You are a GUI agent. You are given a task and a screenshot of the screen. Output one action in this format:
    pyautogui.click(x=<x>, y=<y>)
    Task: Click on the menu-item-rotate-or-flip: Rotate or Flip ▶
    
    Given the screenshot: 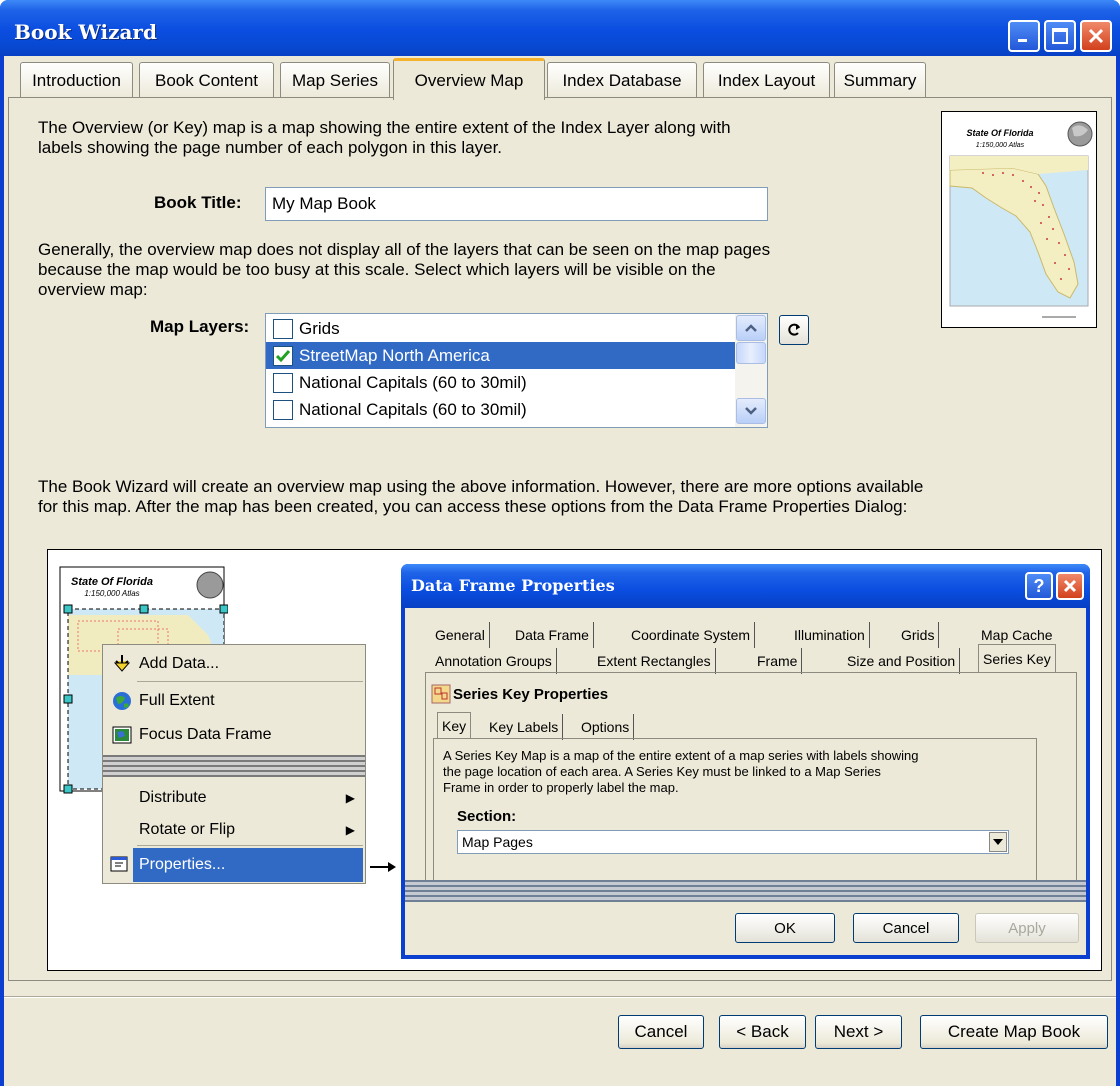 What is the action you would take?
    pyautogui.click(x=234, y=830)
    